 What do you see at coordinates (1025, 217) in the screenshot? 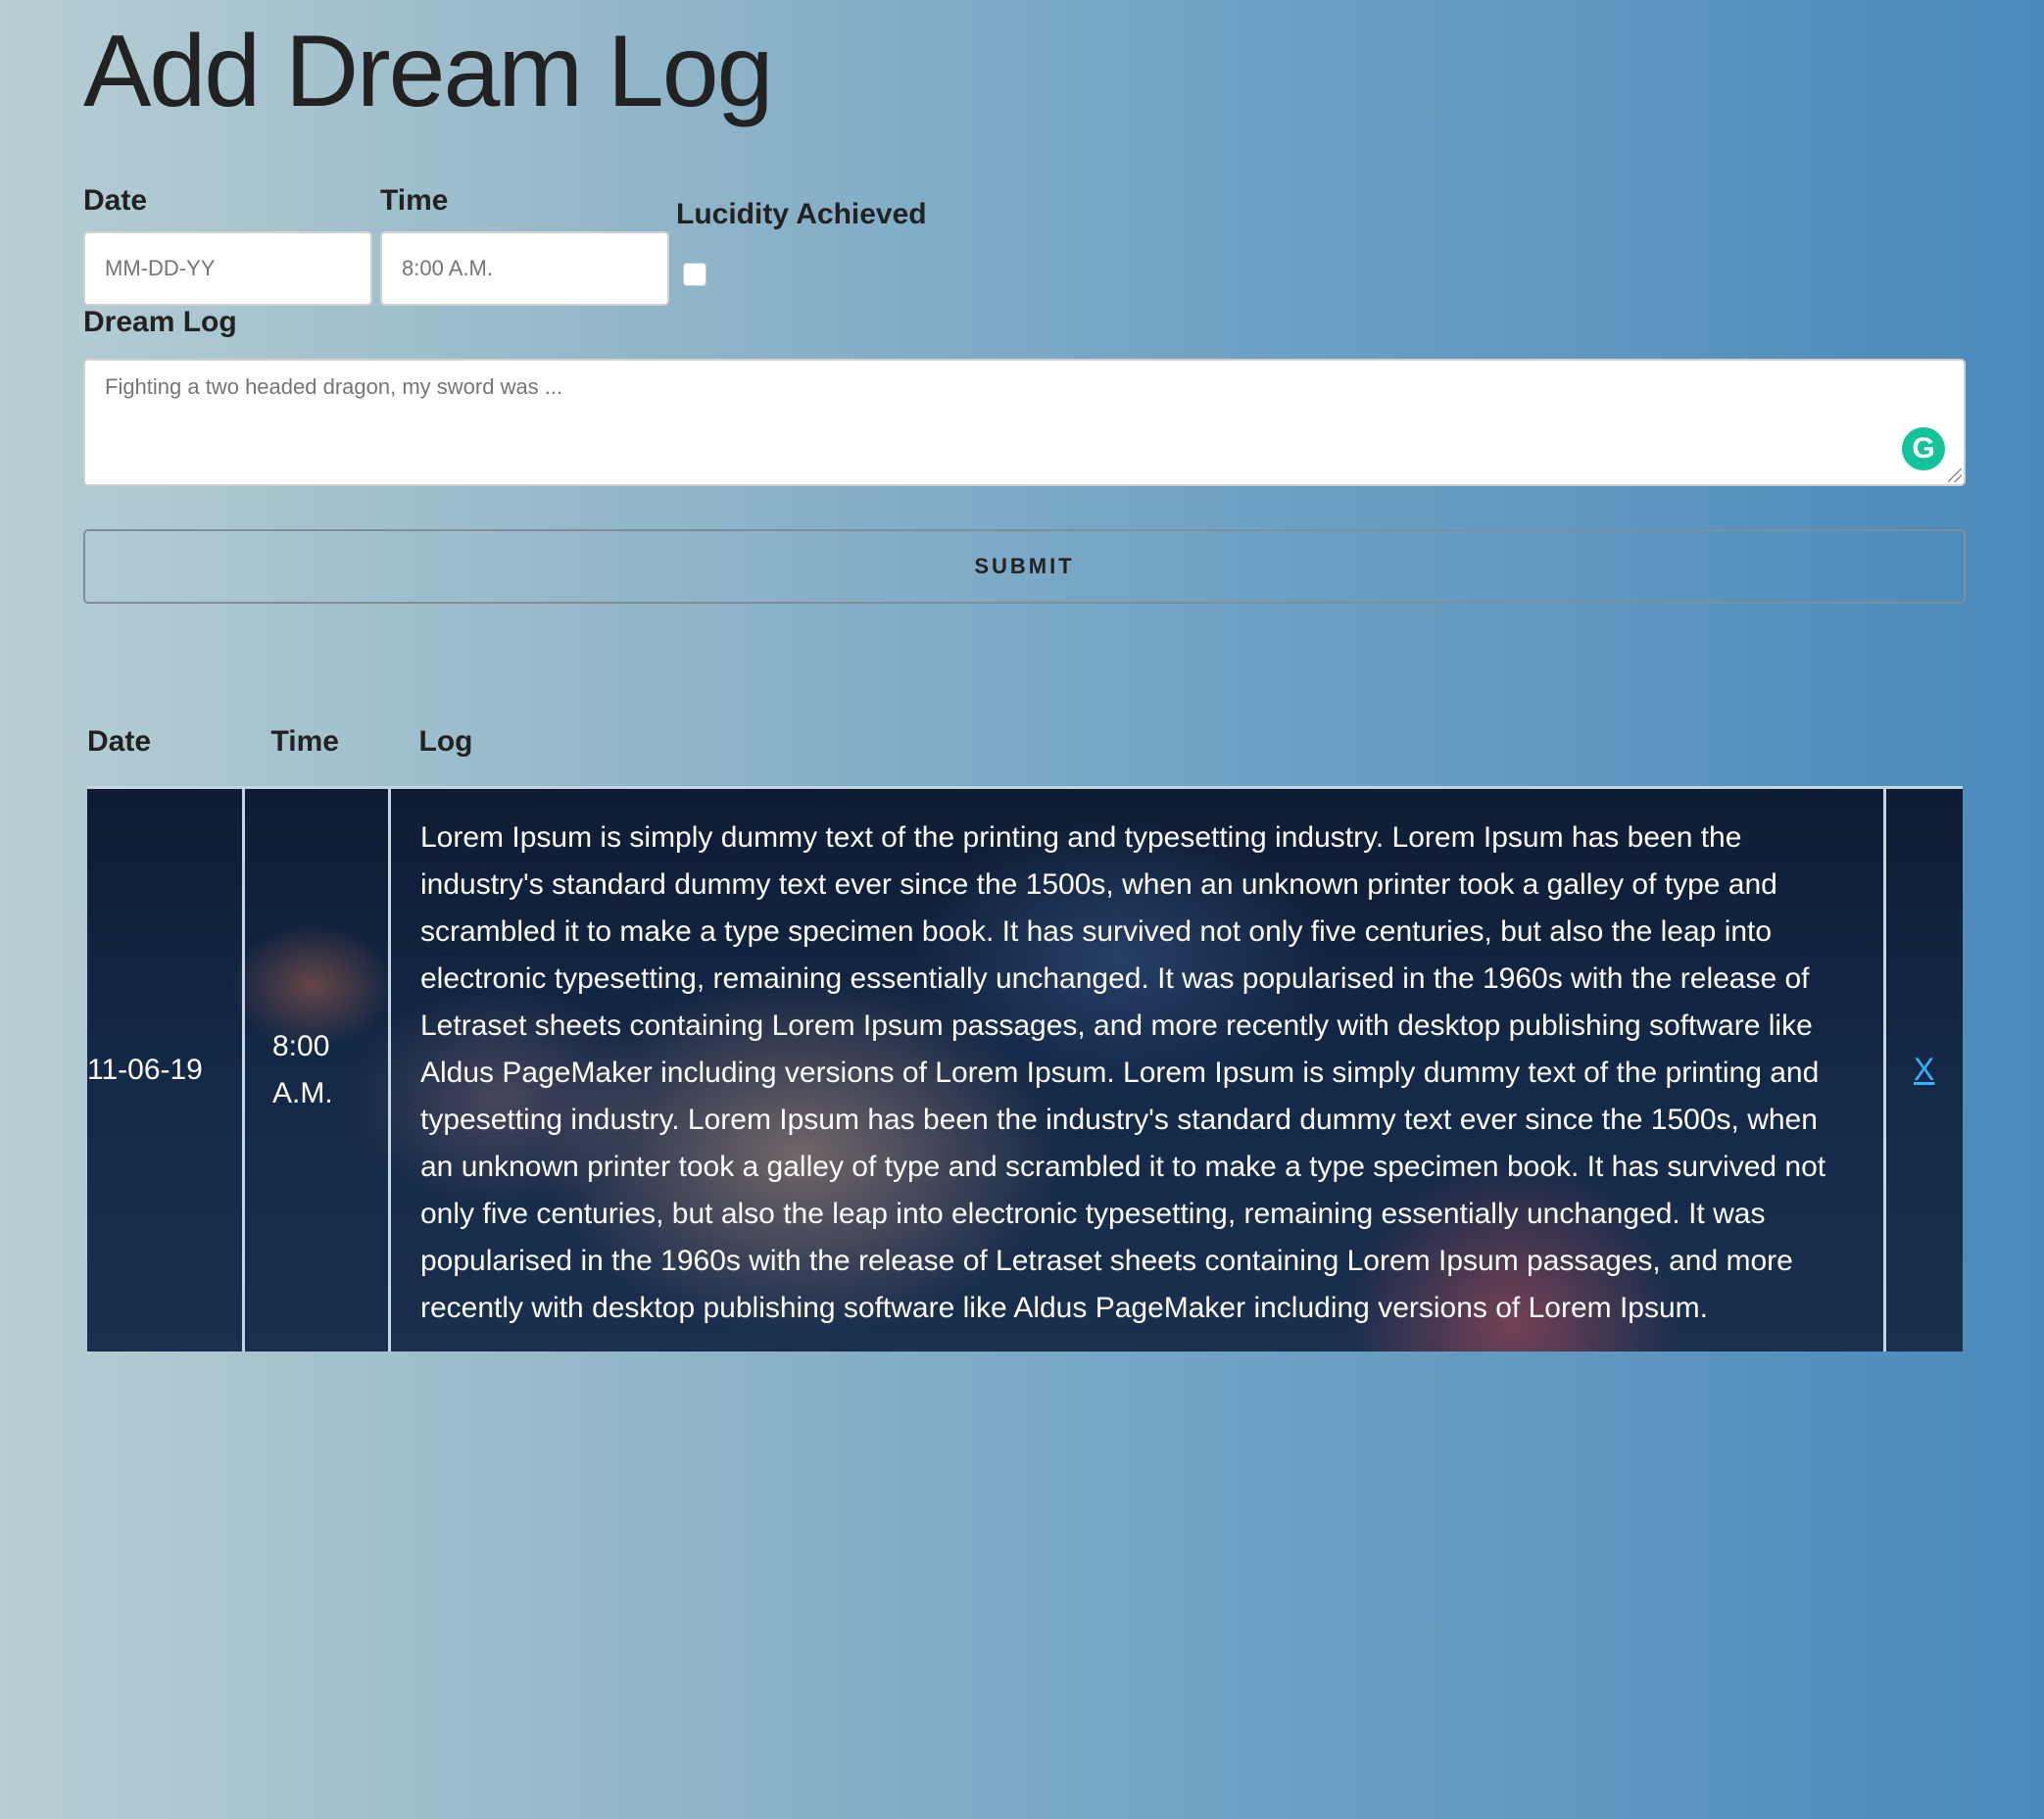
I see `date-time-lucidity-row: Date Time Lucidity Achieved` at bounding box center [1025, 217].